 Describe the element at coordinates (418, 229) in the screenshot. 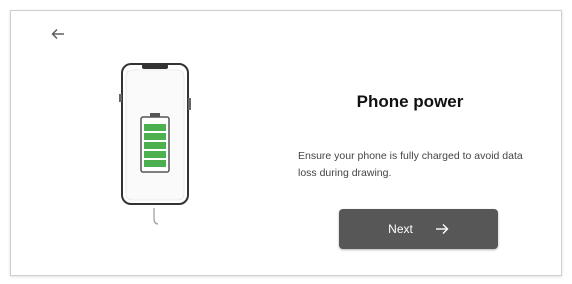

I see `next-button: Next` at that location.